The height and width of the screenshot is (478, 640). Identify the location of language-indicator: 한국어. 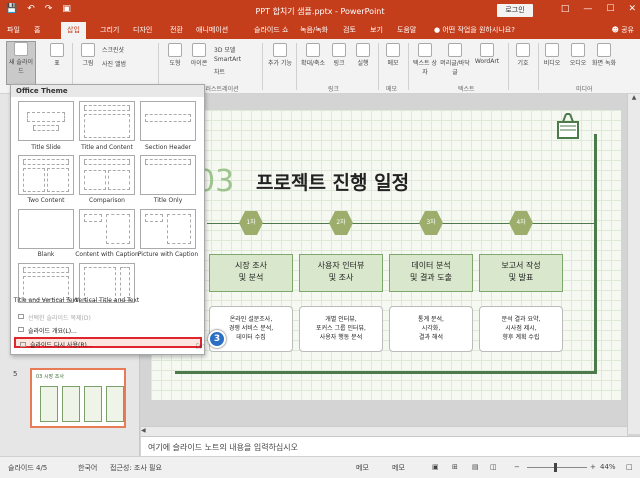
(87, 468).